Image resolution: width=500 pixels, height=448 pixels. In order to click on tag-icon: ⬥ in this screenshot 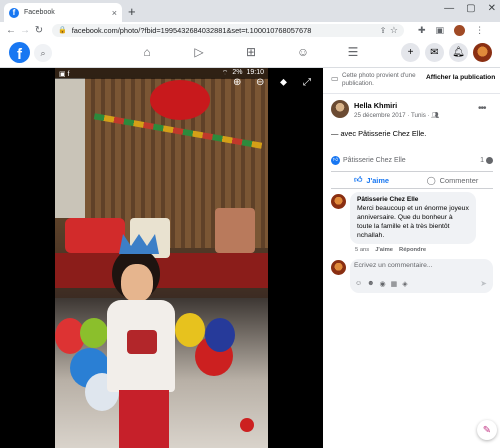, I will do `click(283, 82)`.